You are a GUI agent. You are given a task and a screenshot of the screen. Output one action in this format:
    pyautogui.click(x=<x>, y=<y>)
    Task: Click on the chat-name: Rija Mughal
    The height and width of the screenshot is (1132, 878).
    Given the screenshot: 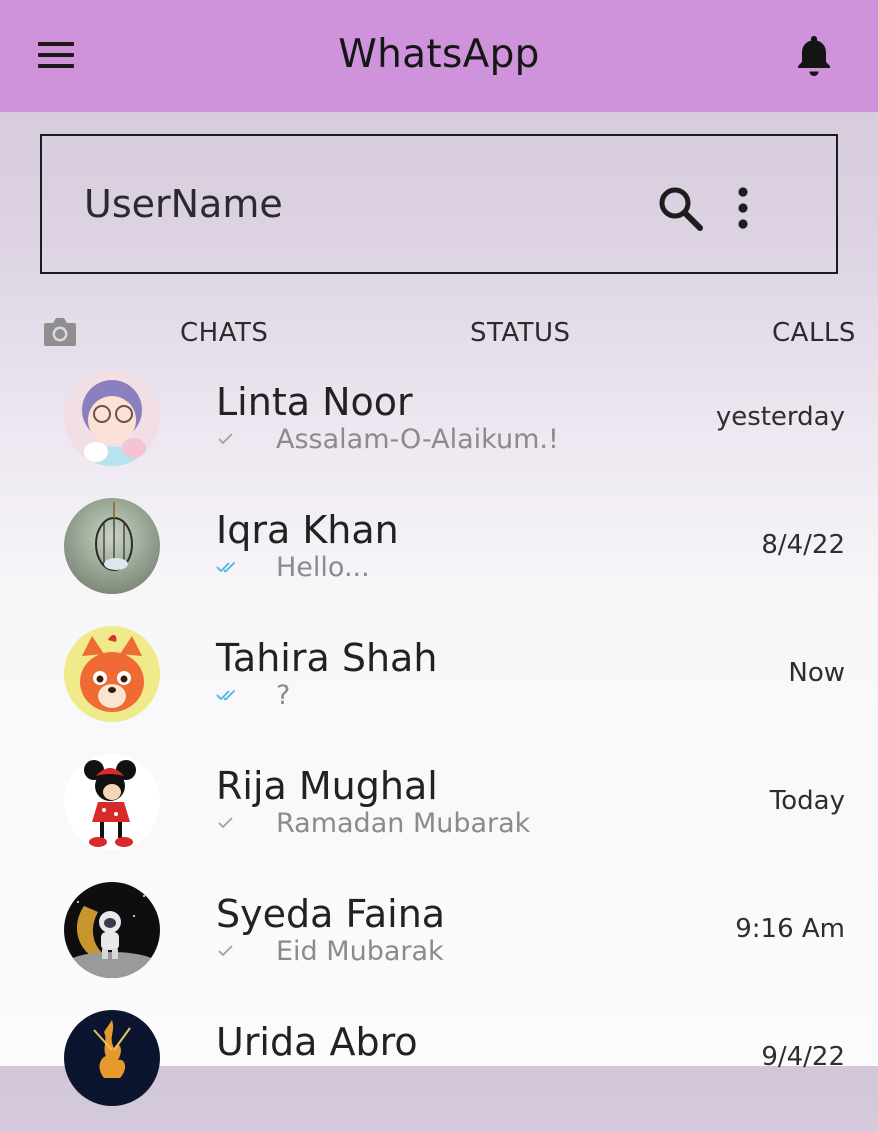 What is the action you would take?
    pyautogui.click(x=327, y=786)
    